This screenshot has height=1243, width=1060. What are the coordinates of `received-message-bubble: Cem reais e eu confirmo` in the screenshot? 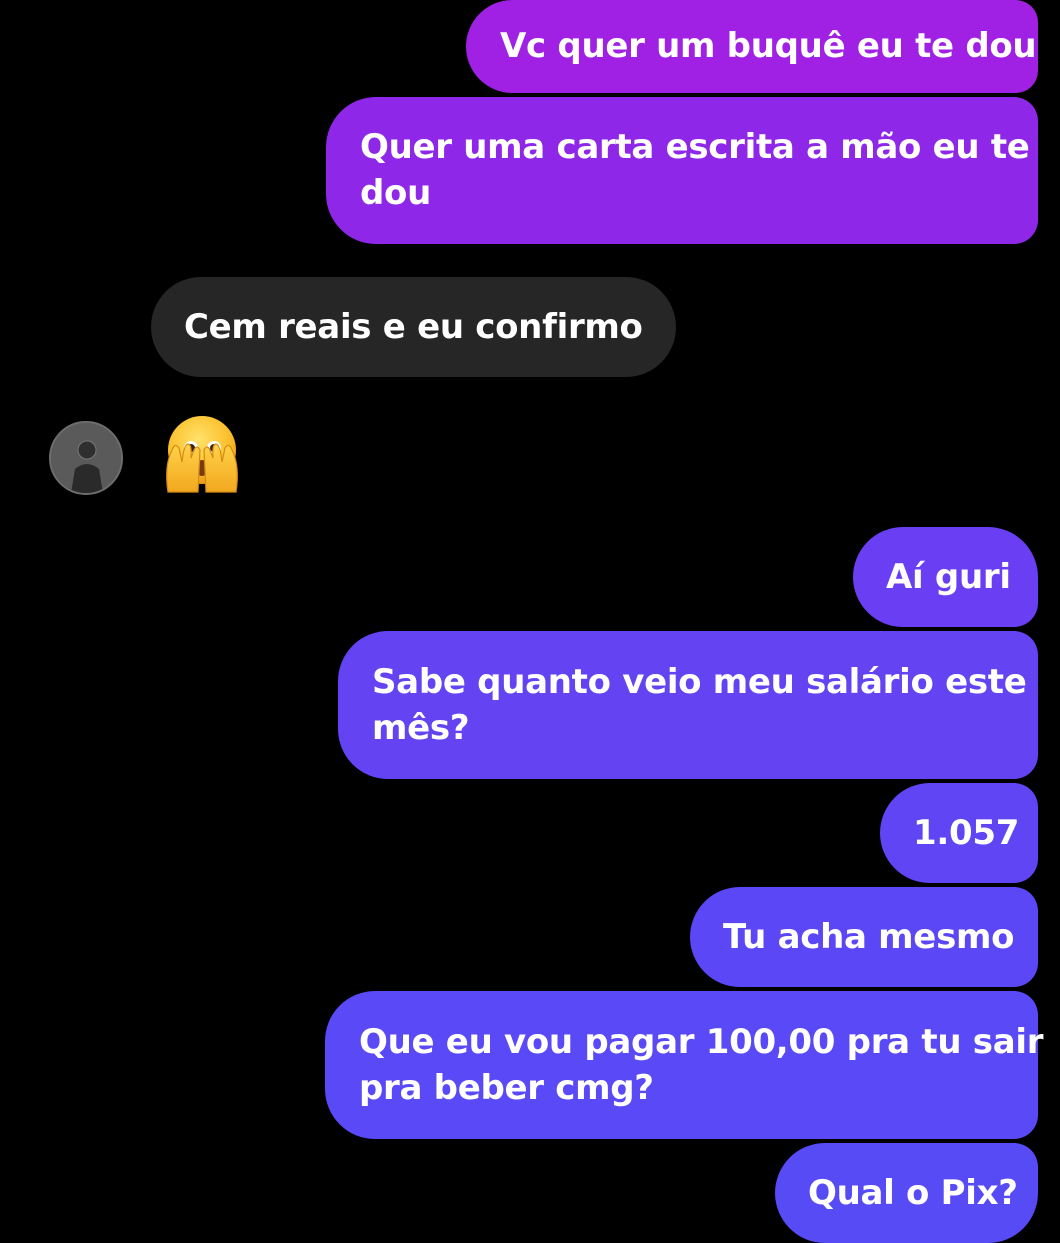 It's located at (413, 327).